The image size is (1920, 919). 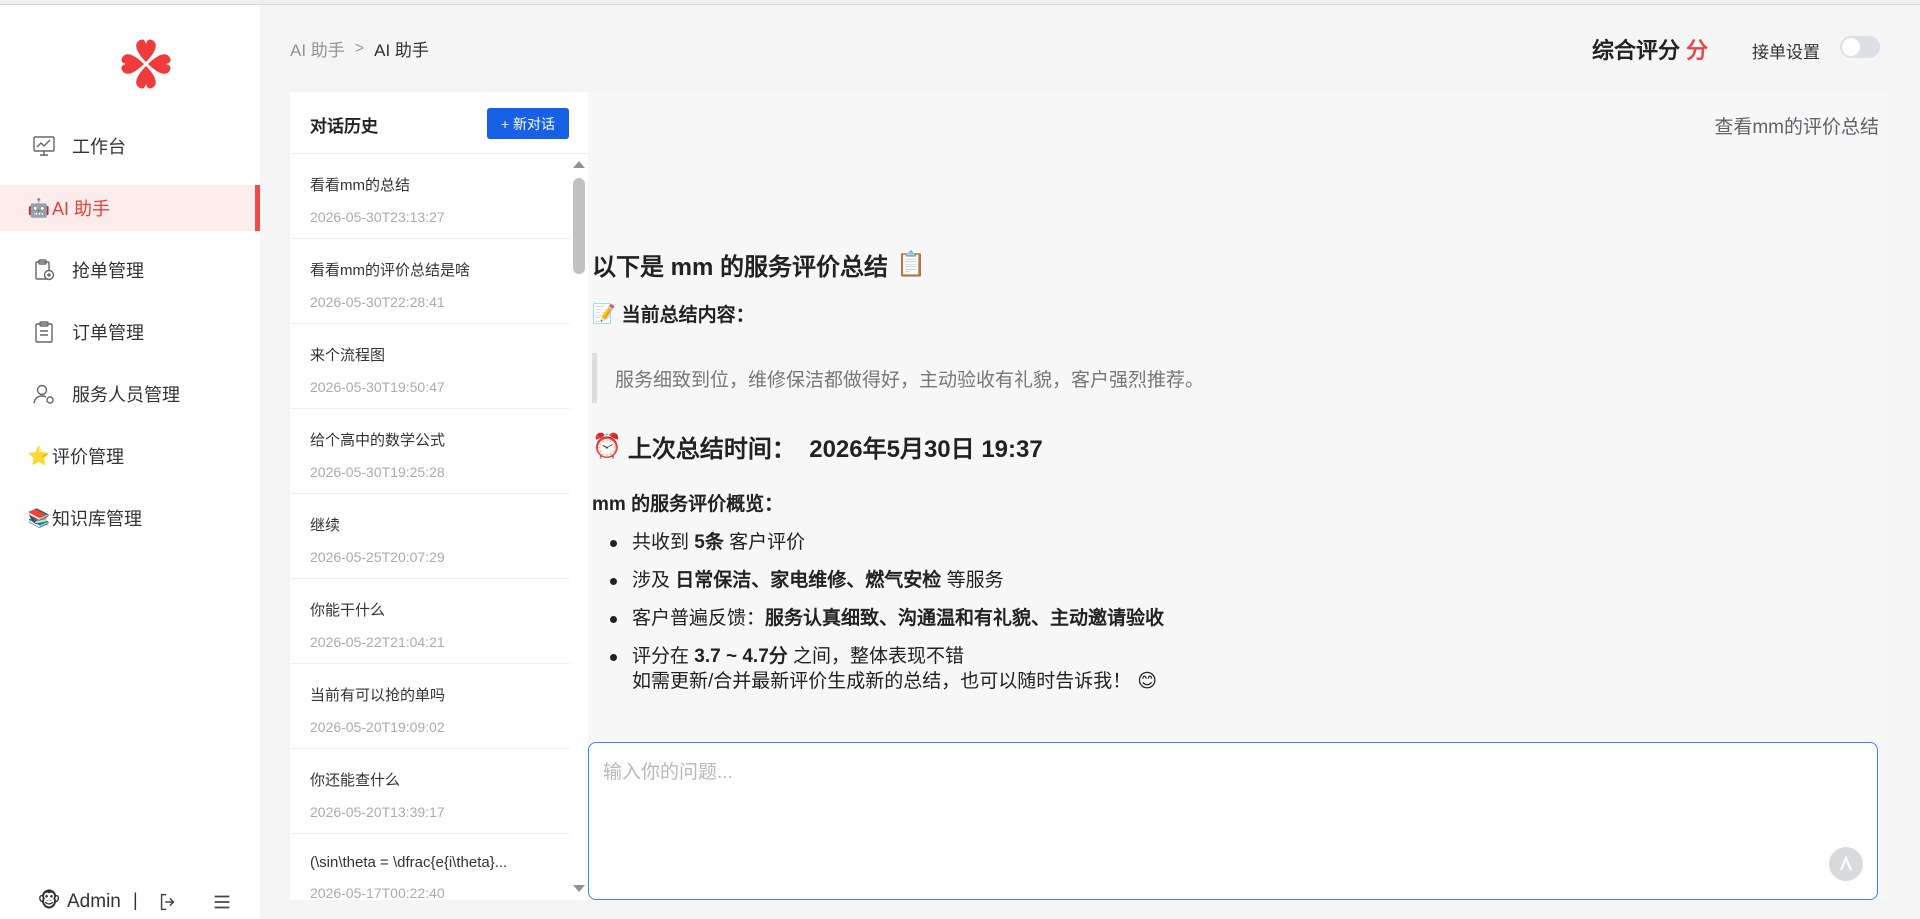 I want to click on sidebar-item-reviews: ⭐ 评价管理, so click(x=130, y=456).